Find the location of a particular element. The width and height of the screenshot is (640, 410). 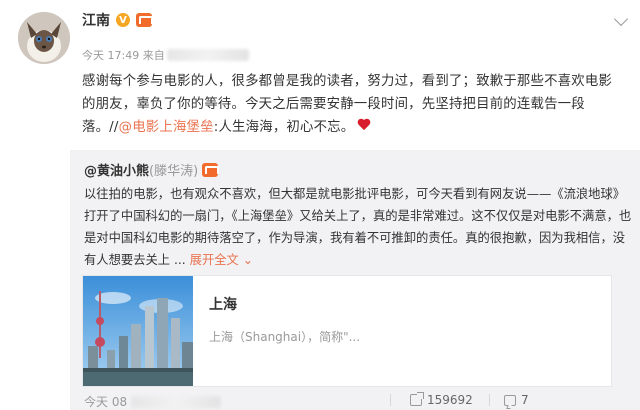

post-time-source: 今天 17:49 来自 is located at coordinates (123, 55).